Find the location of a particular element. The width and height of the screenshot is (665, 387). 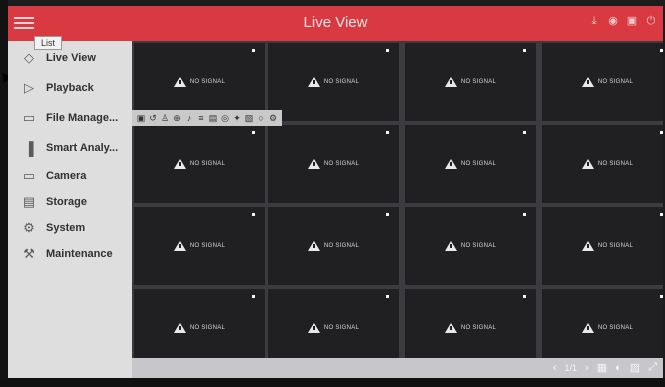

sidebar-item-storage: ▤ Storage is located at coordinates (70, 202).